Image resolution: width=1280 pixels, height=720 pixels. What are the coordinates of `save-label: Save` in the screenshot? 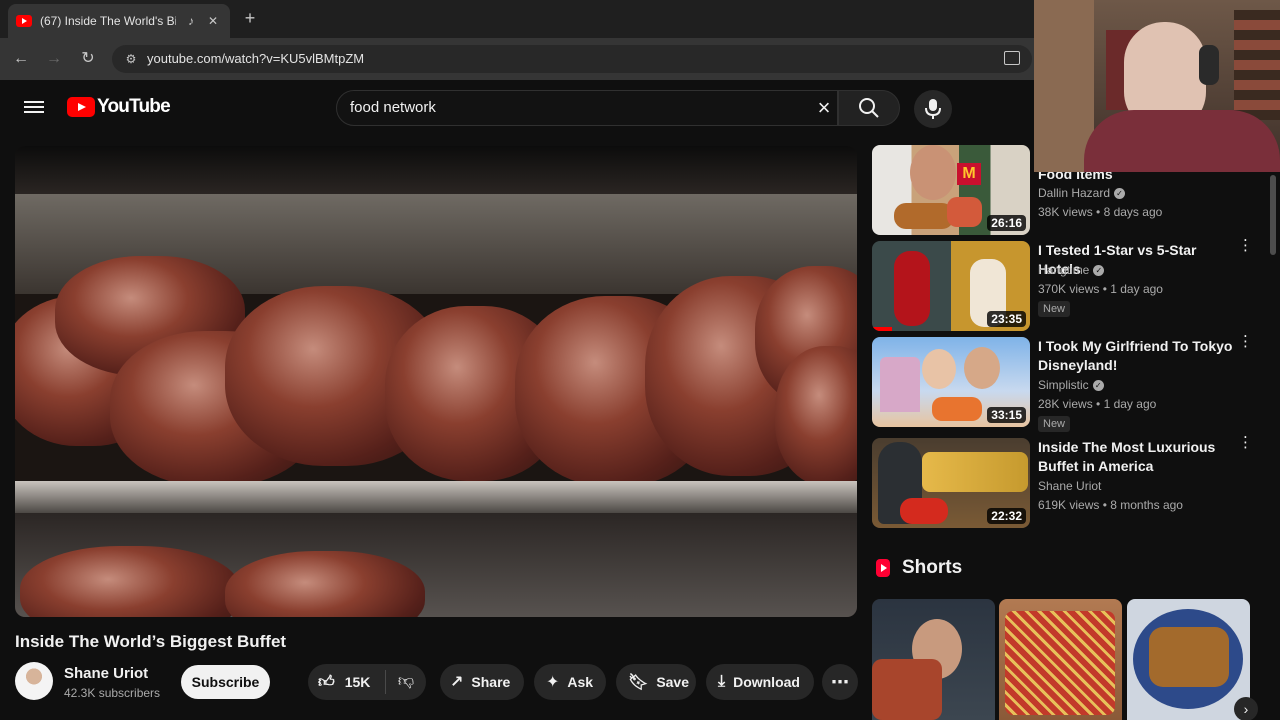 It's located at (673, 682).